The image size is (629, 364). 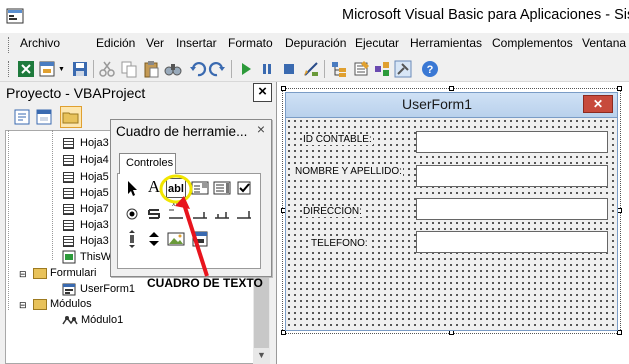 I want to click on help-icon: ?, so click(x=430, y=69).